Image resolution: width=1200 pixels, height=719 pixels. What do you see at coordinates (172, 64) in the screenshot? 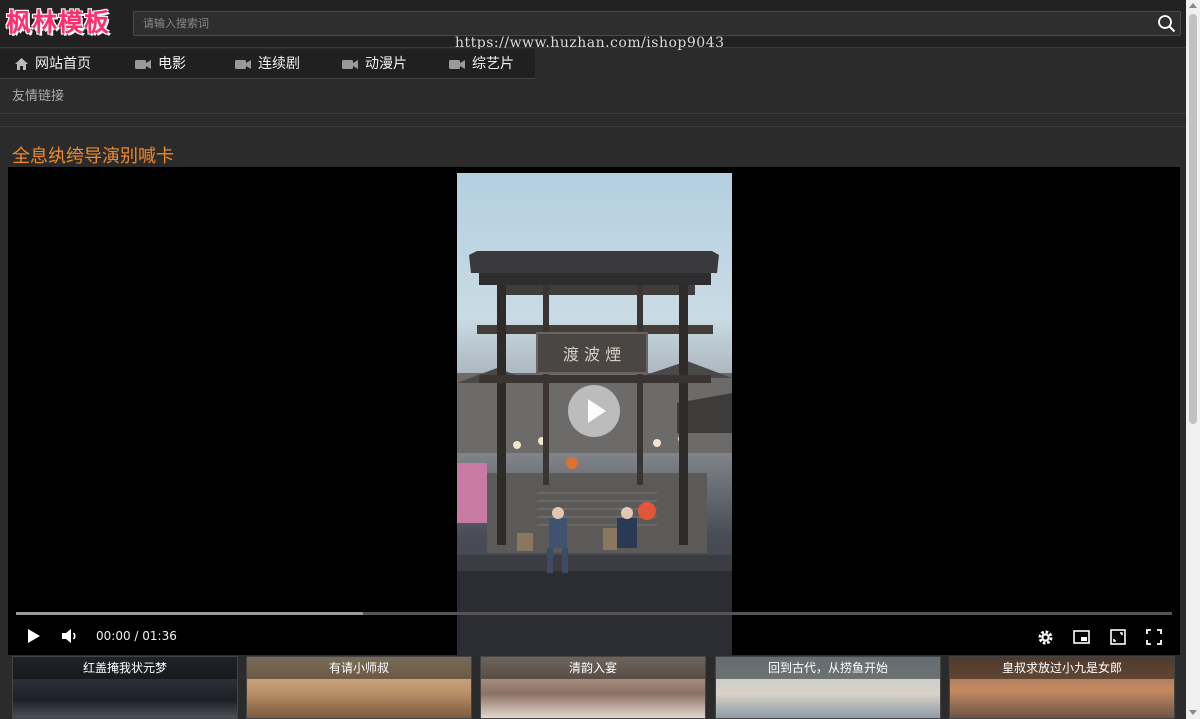
I see `nav-label: 电影` at bounding box center [172, 64].